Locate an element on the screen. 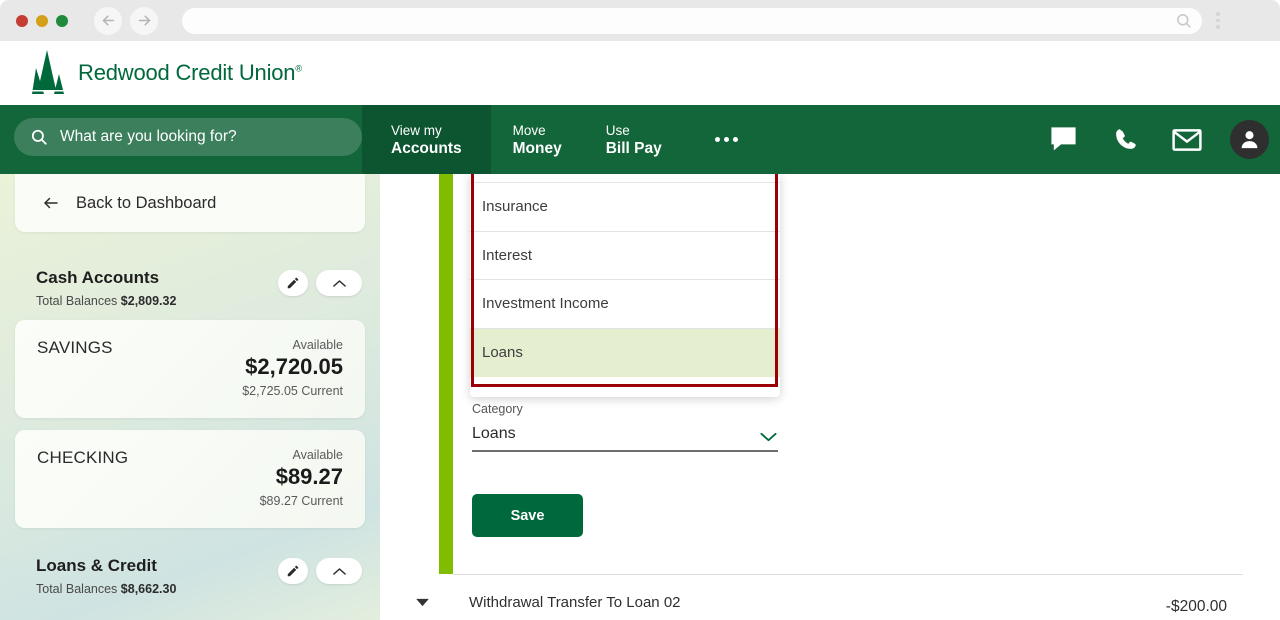  transaction-row: Withdrawal Transfer To Loan 02 -$200.00 is located at coordinates (830, 601).